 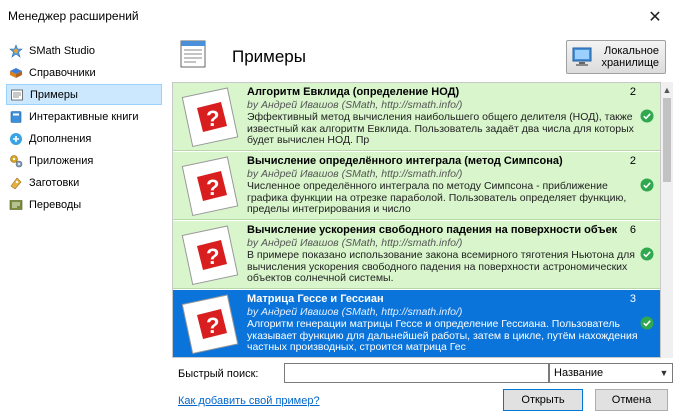 I want to click on sidebar-item-addons: Дополнения, so click(x=84, y=138).